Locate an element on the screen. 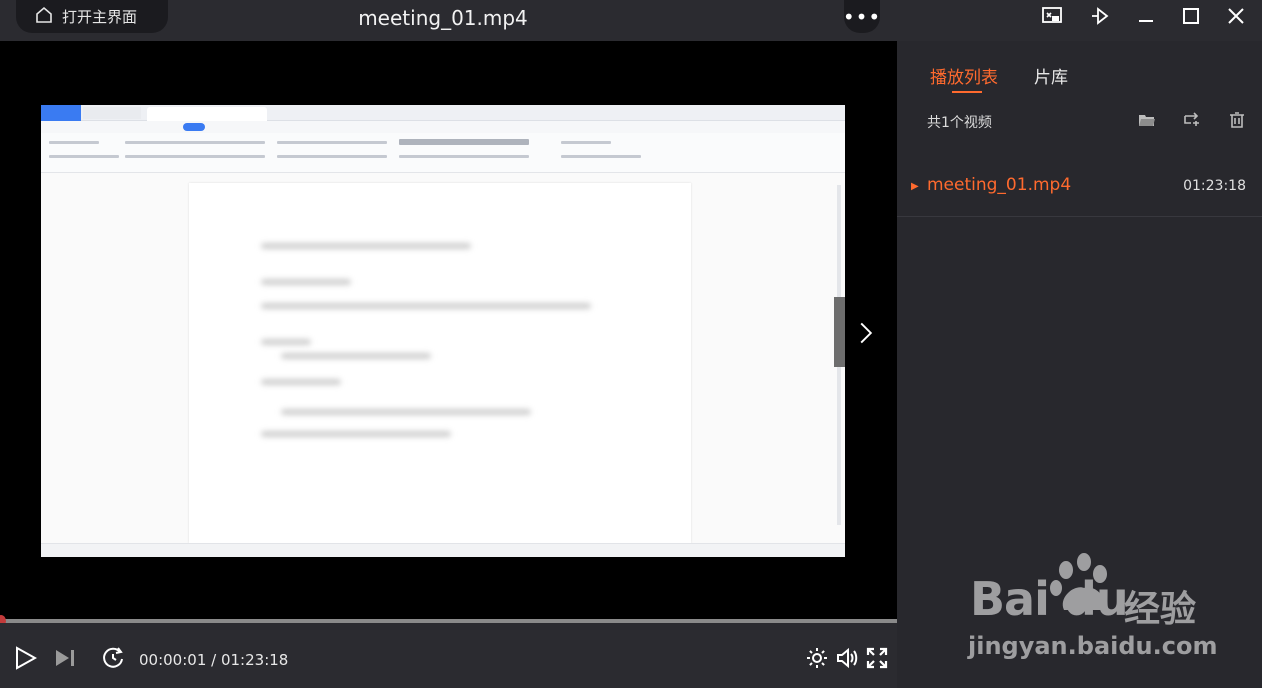 This screenshot has width=1262, height=688. tab-library: 片库 is located at coordinates (1051, 75).